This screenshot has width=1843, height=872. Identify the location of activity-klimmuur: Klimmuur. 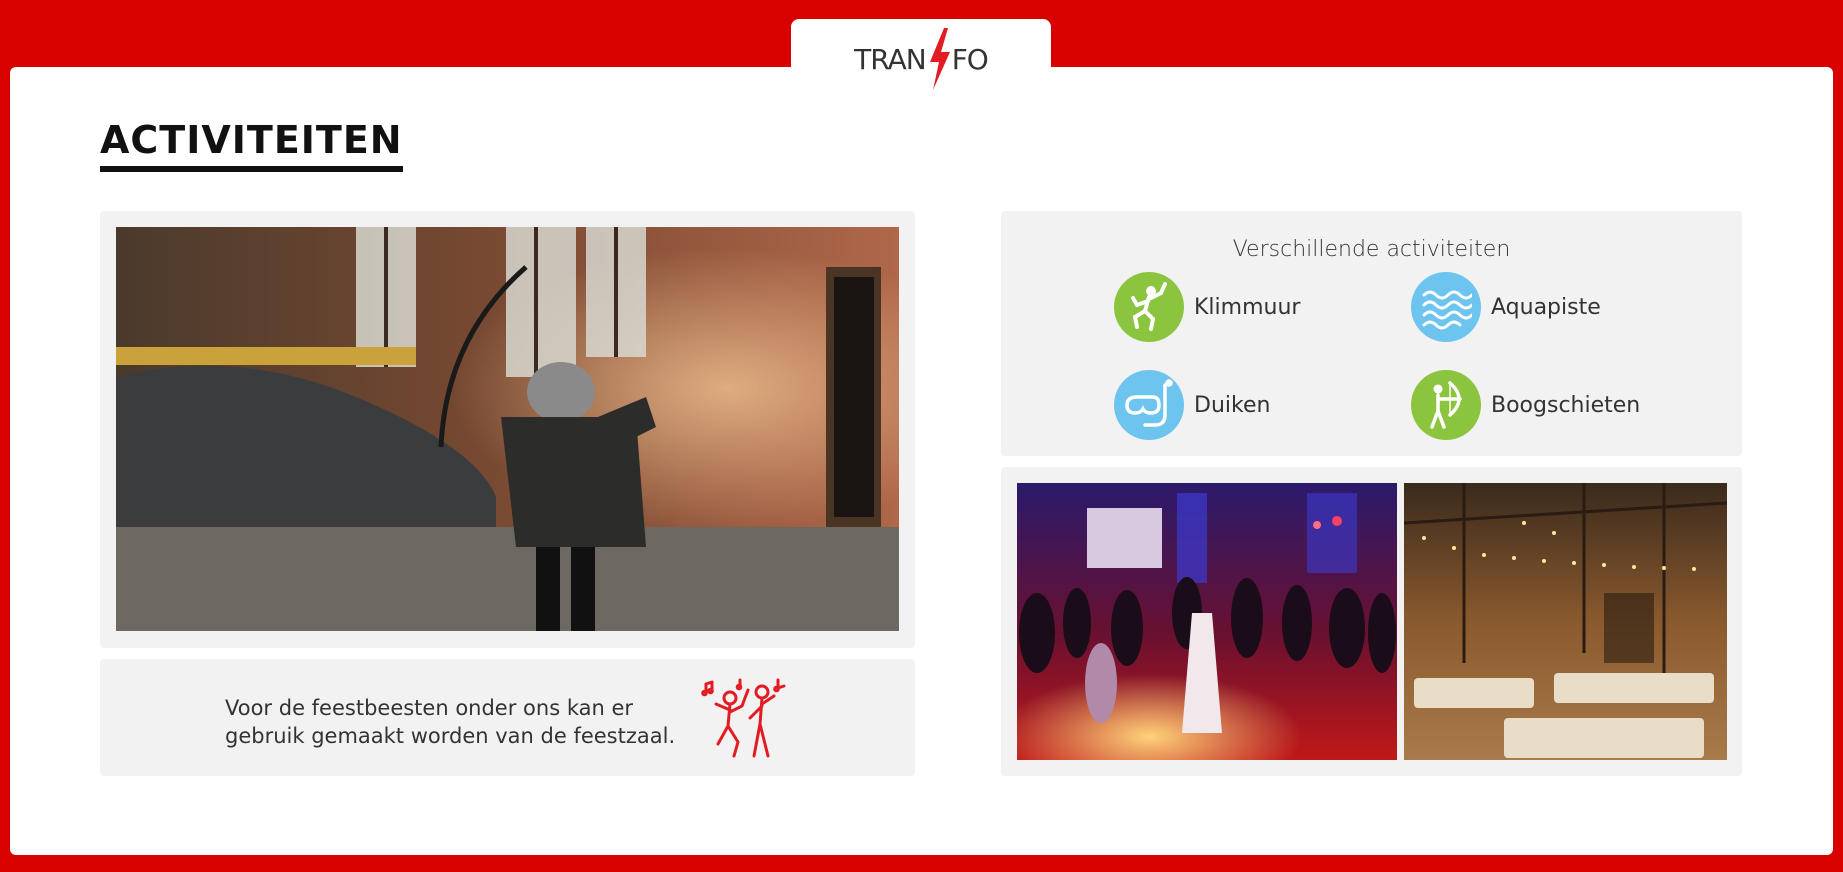
(1207, 307).